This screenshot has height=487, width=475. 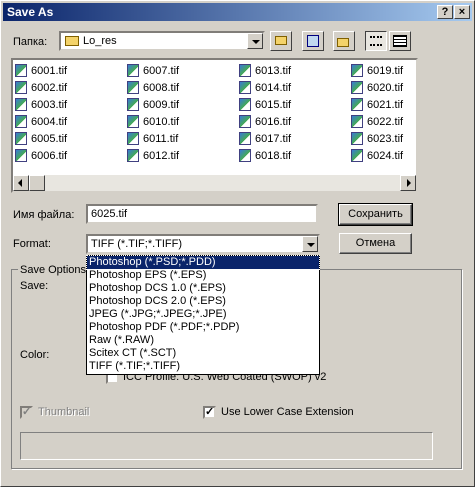 I want to click on list-item: 6020.tif, so click(x=377, y=87).